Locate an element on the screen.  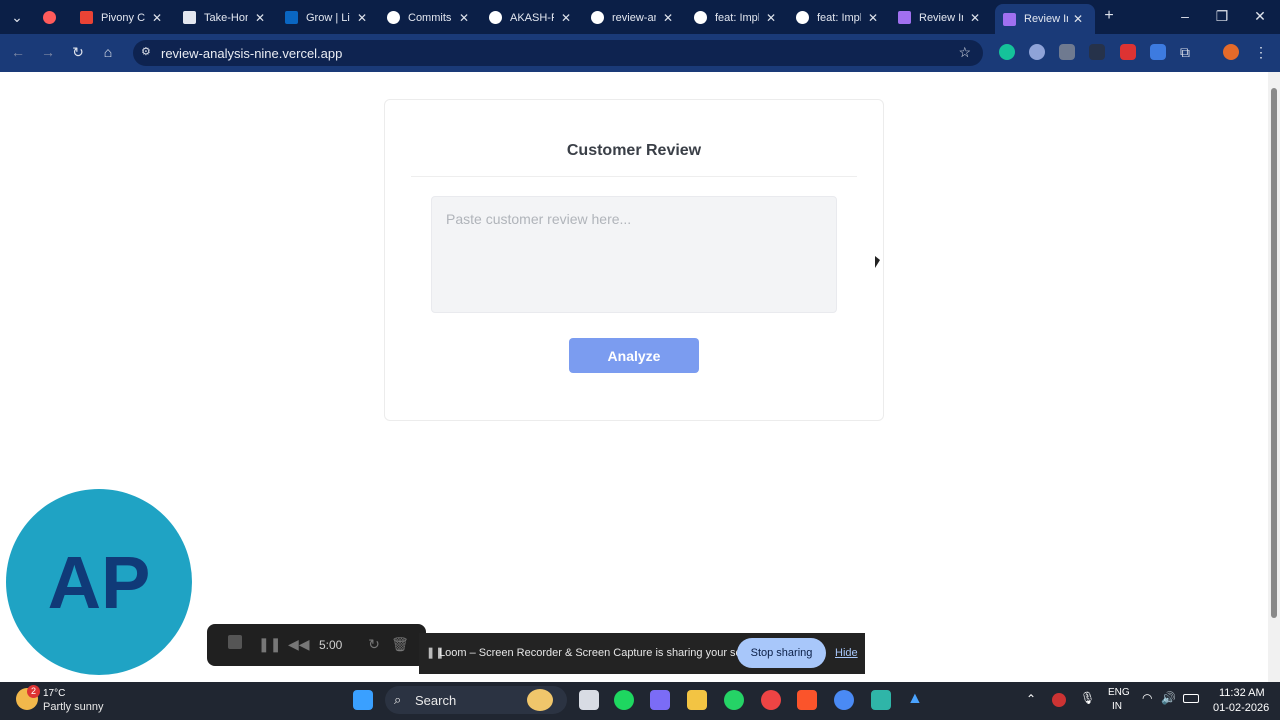
new-tab-icon: + is located at coordinates (1109, 16).